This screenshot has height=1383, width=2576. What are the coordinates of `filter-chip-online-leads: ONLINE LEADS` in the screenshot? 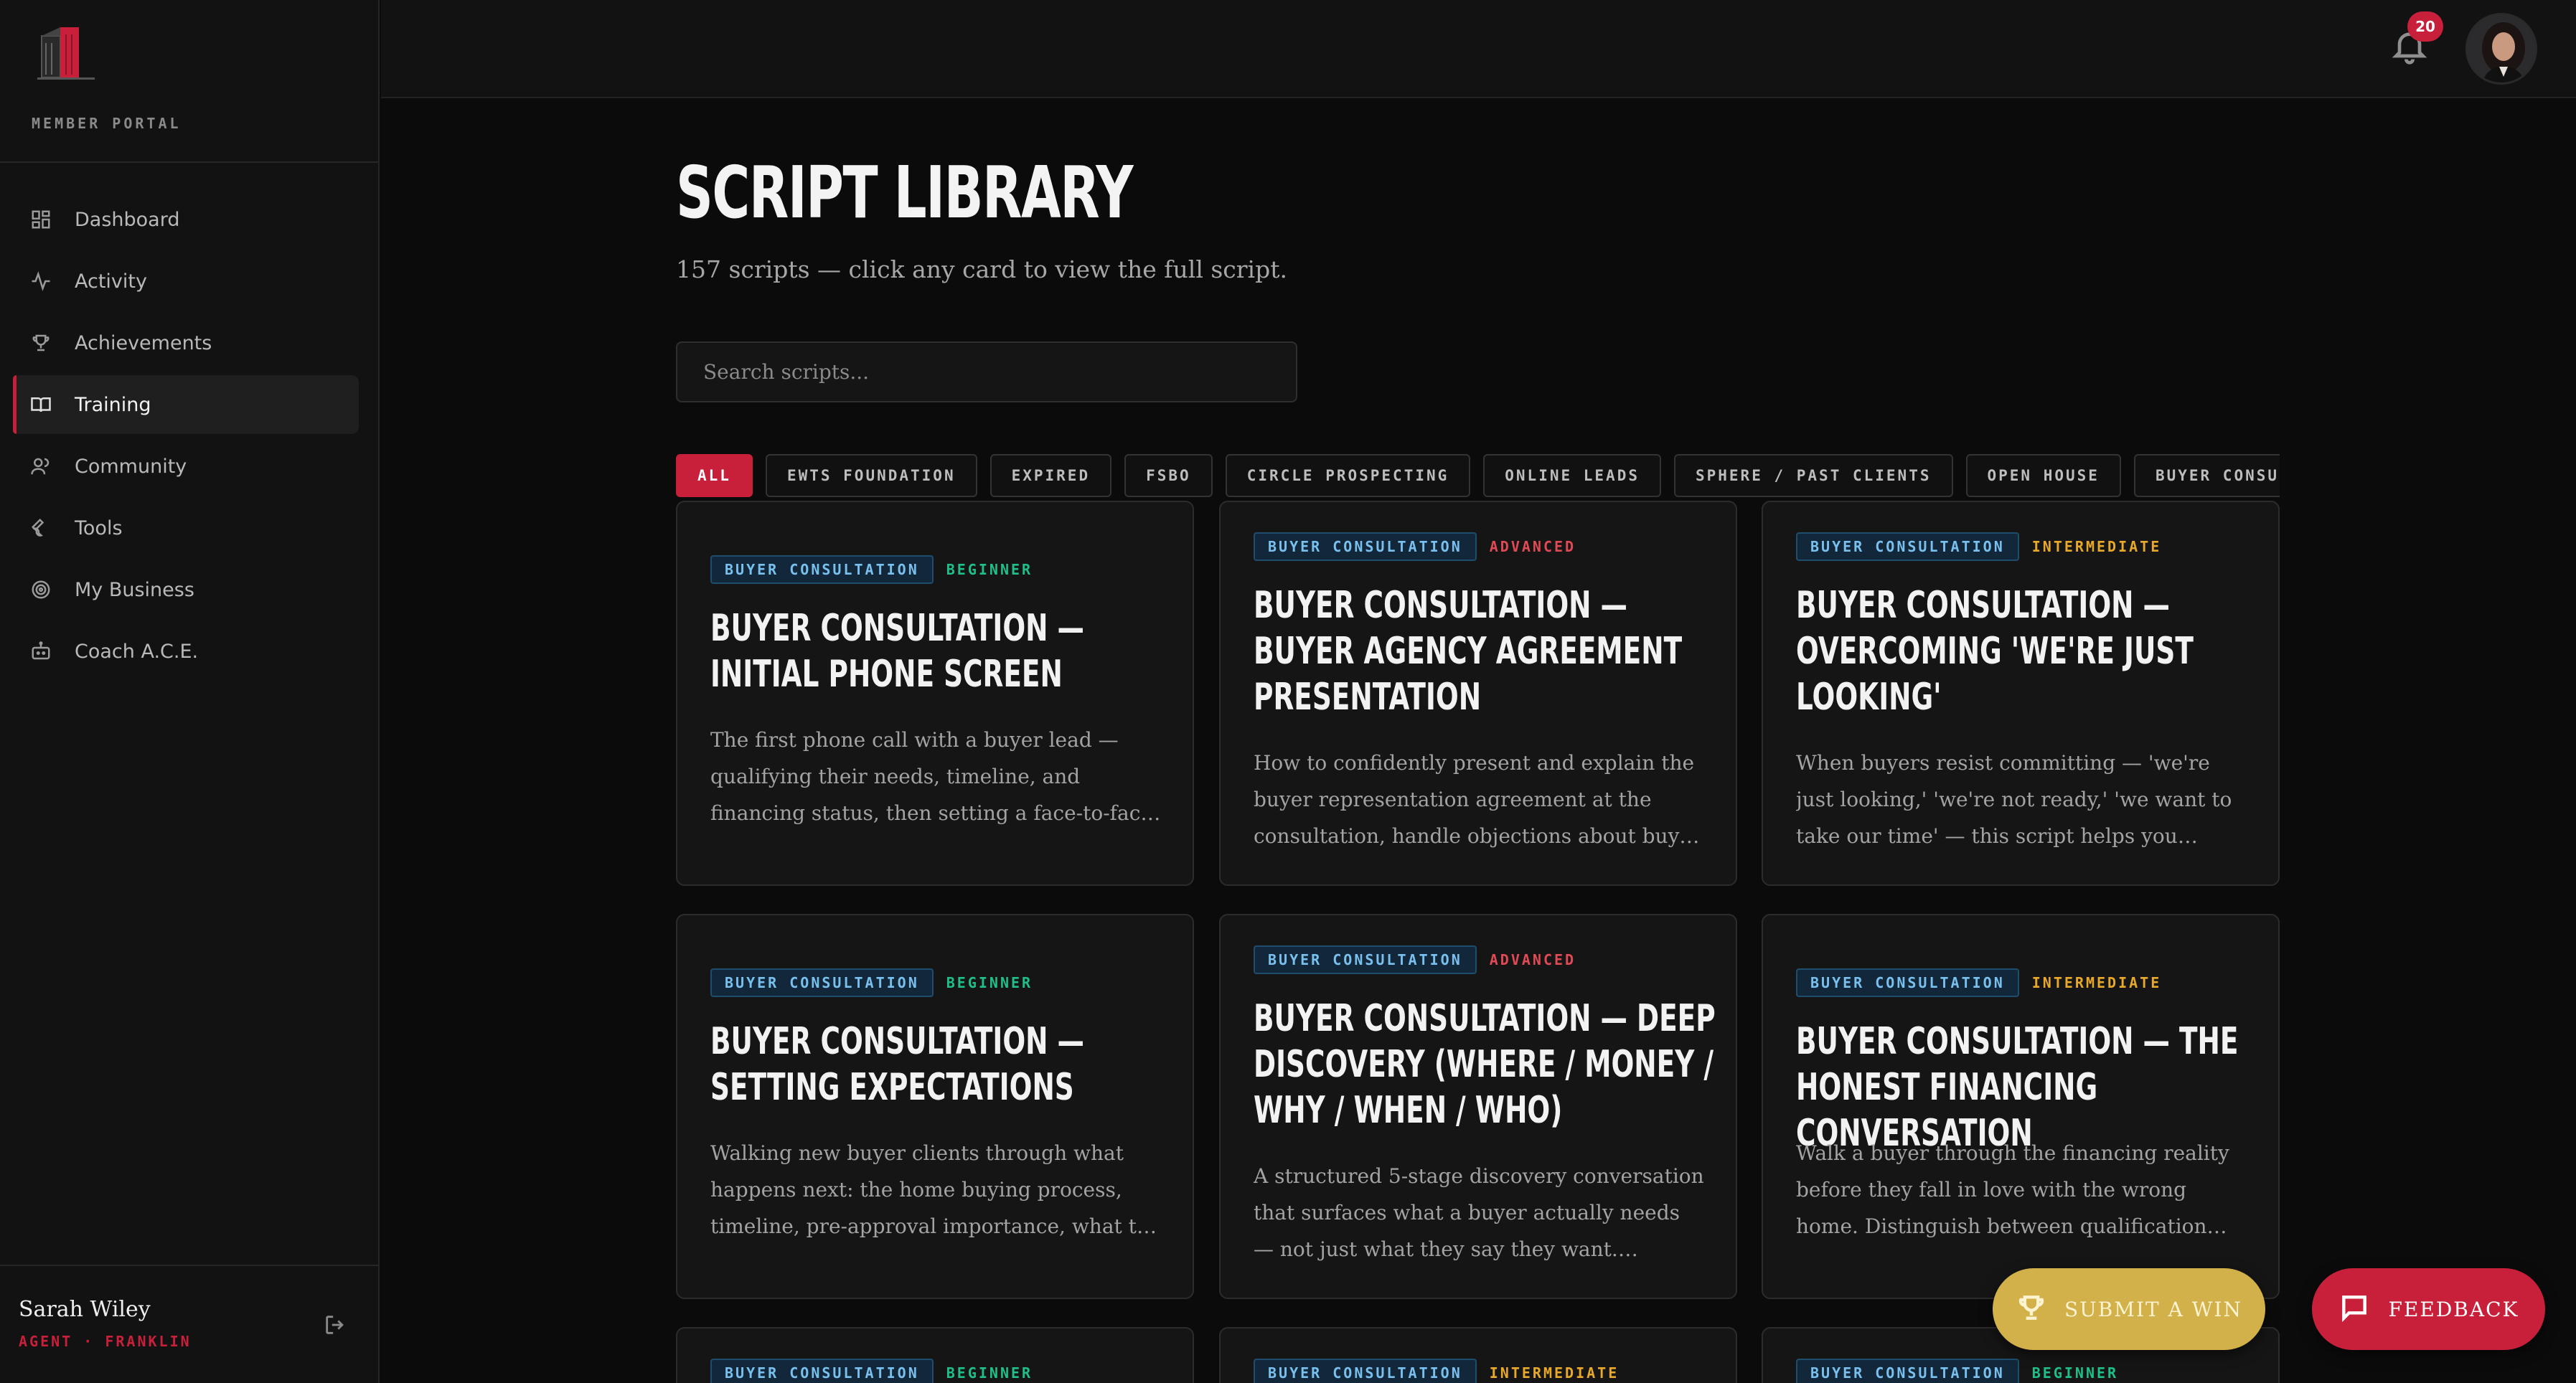 It's located at (1572, 475).